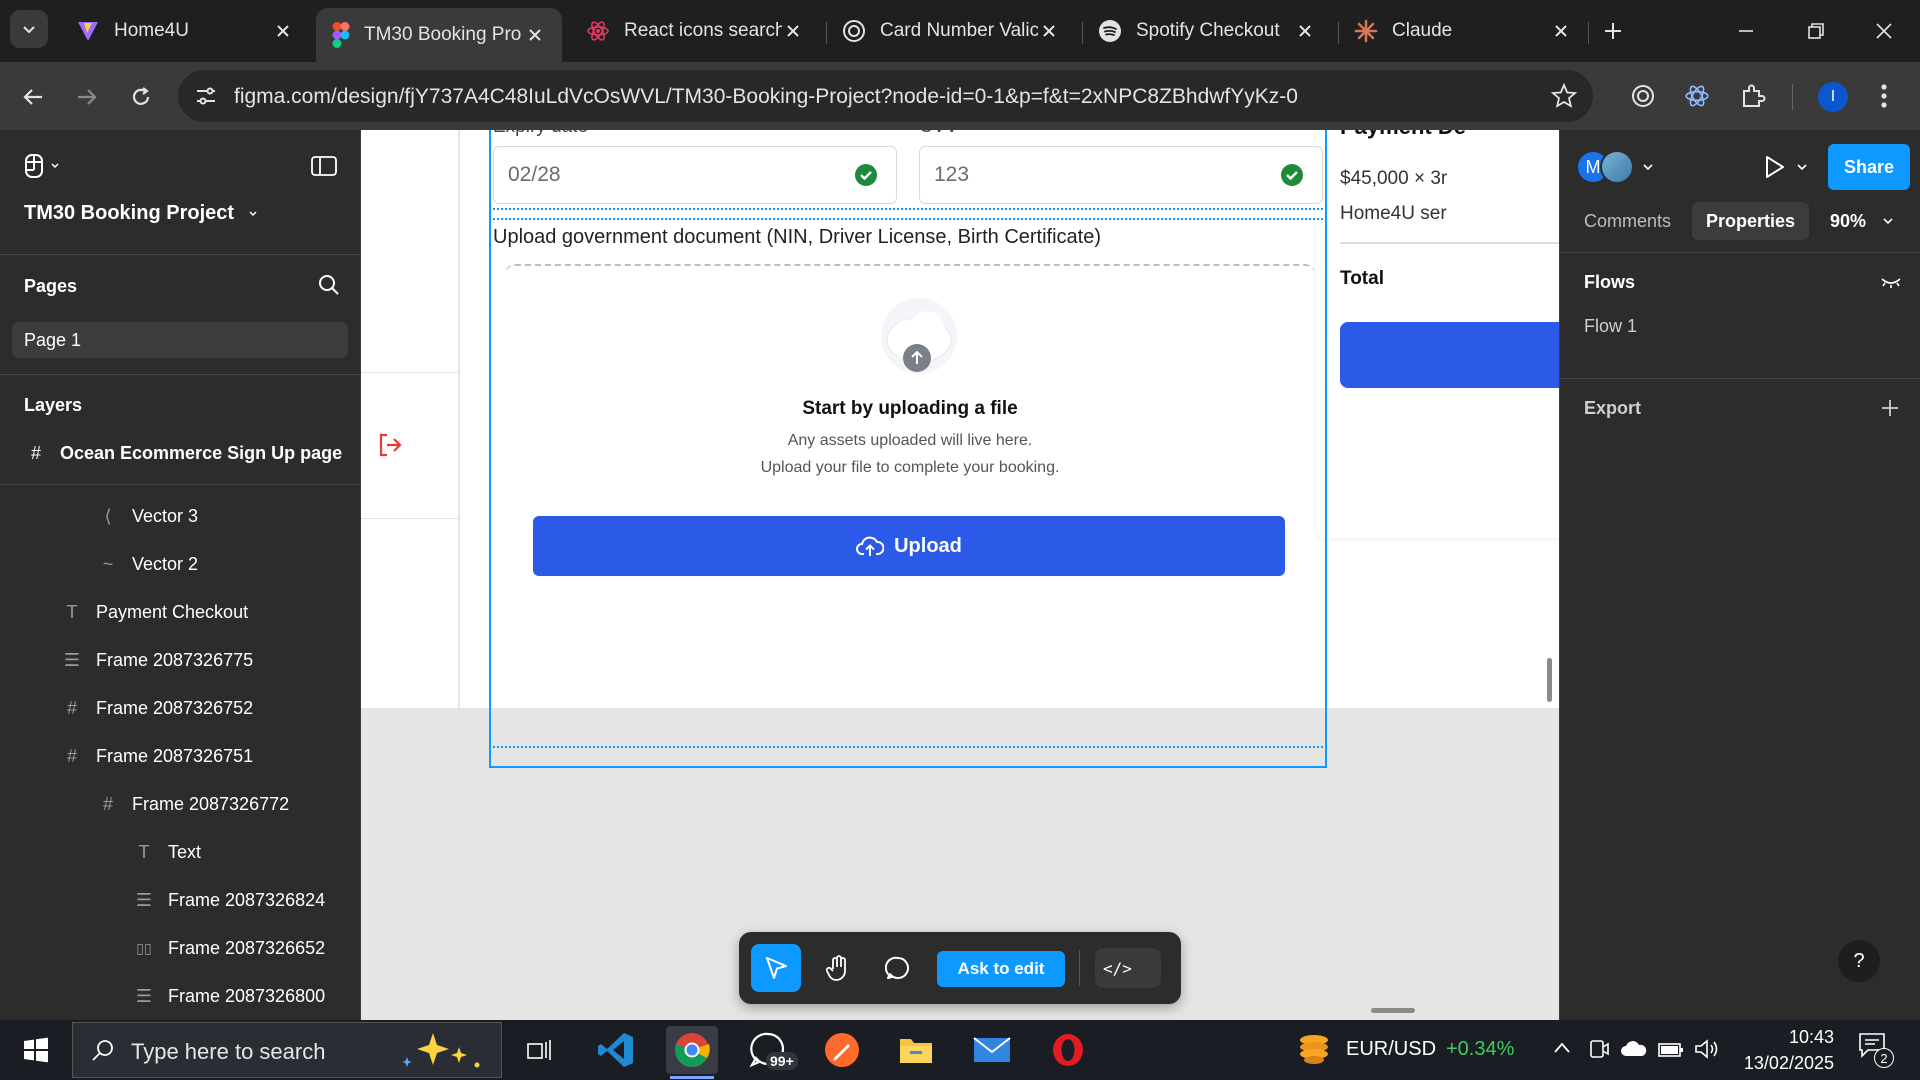 Image resolution: width=1920 pixels, height=1080 pixels. Describe the element at coordinates (1697, 96) in the screenshot. I see `react-devtools-icon` at that location.